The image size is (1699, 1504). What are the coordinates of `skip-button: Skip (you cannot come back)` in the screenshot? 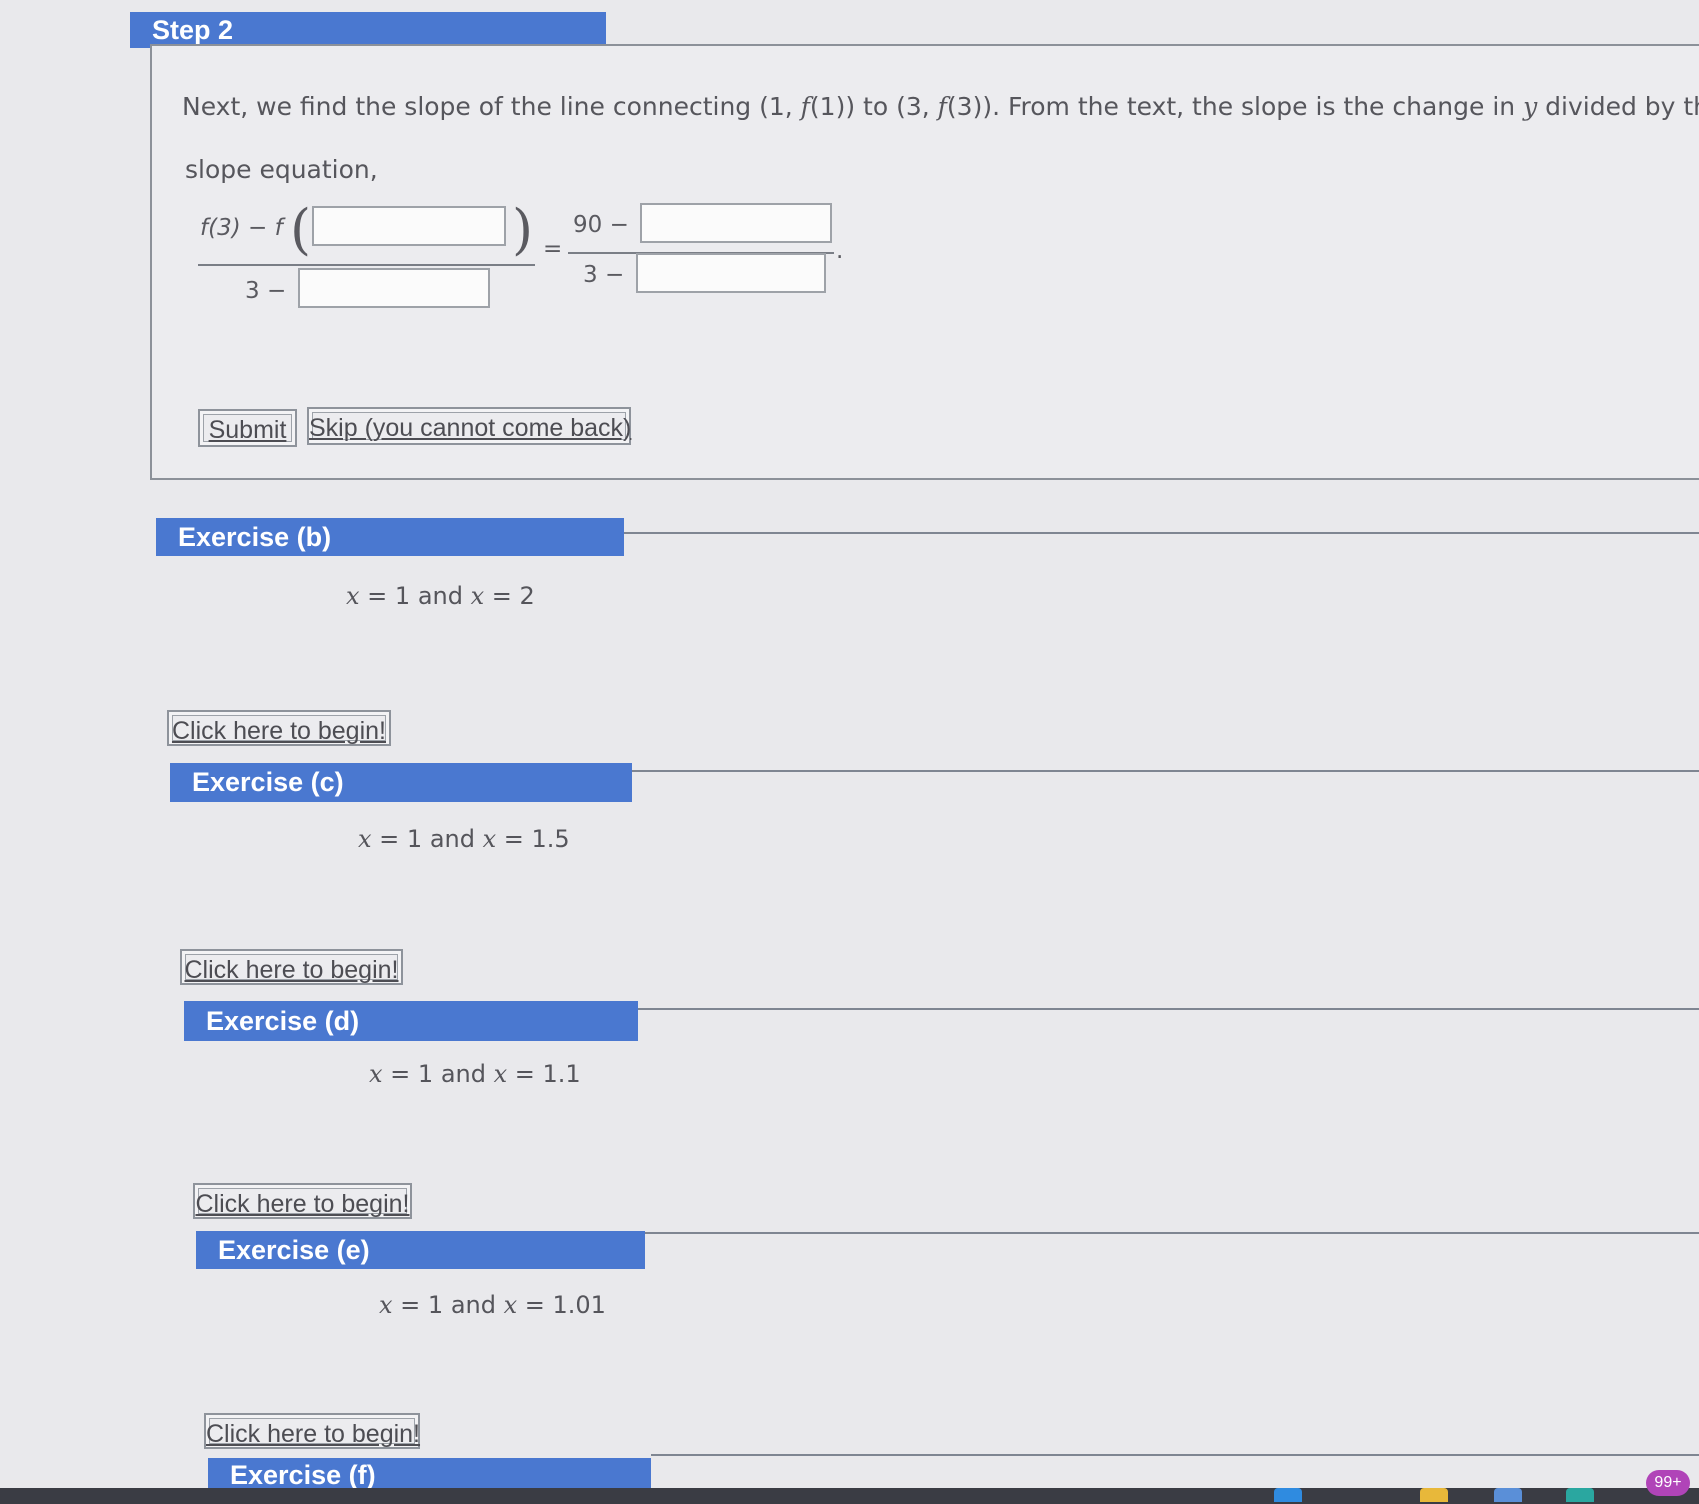 It's located at (469, 426).